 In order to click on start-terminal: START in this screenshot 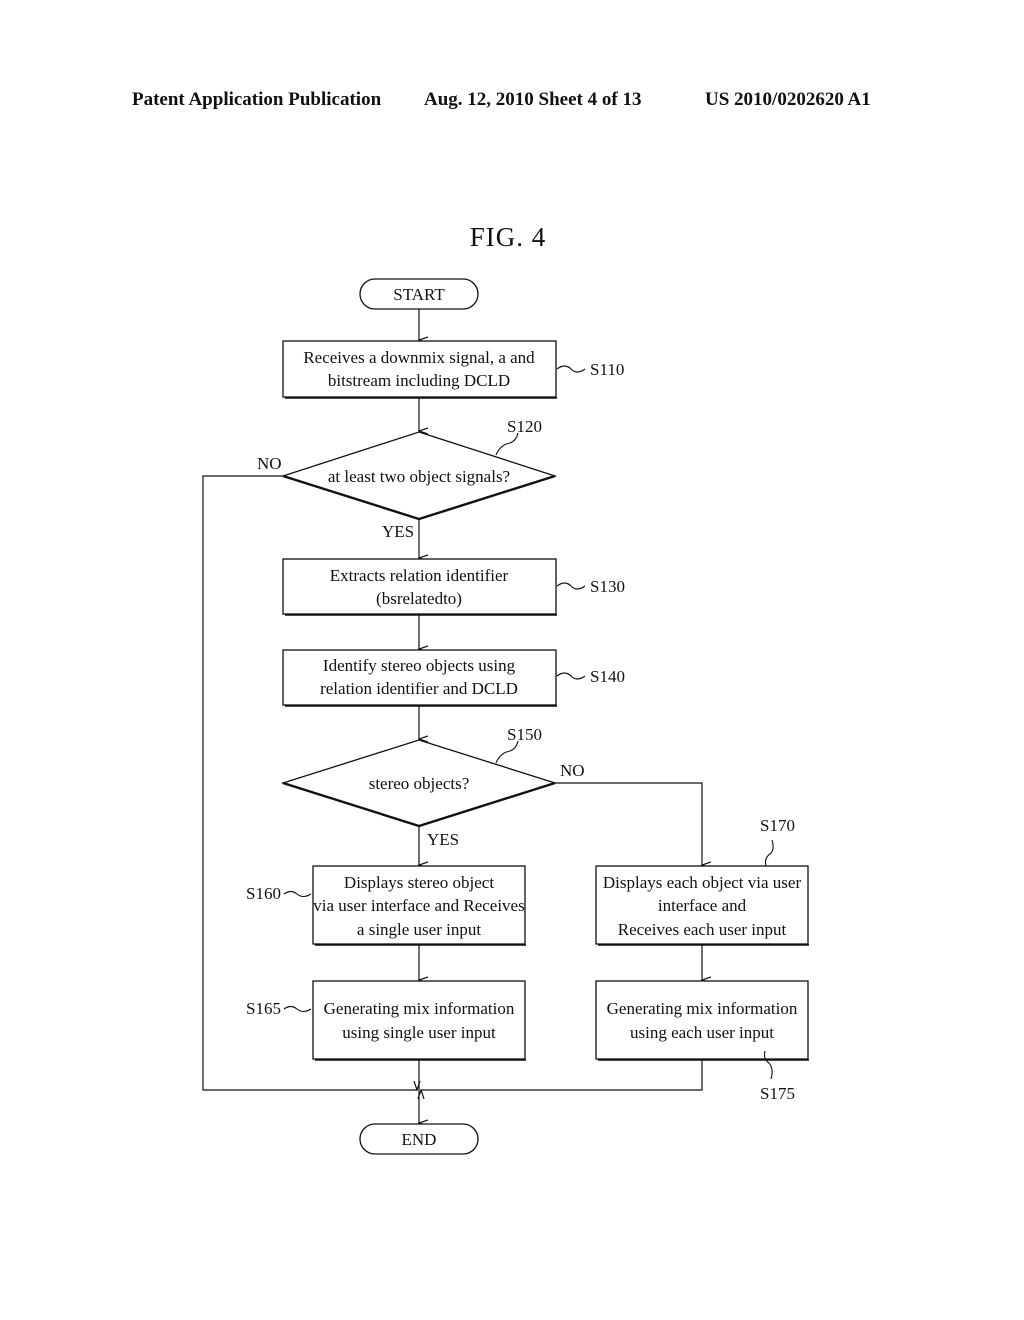, I will do `click(419, 294)`.